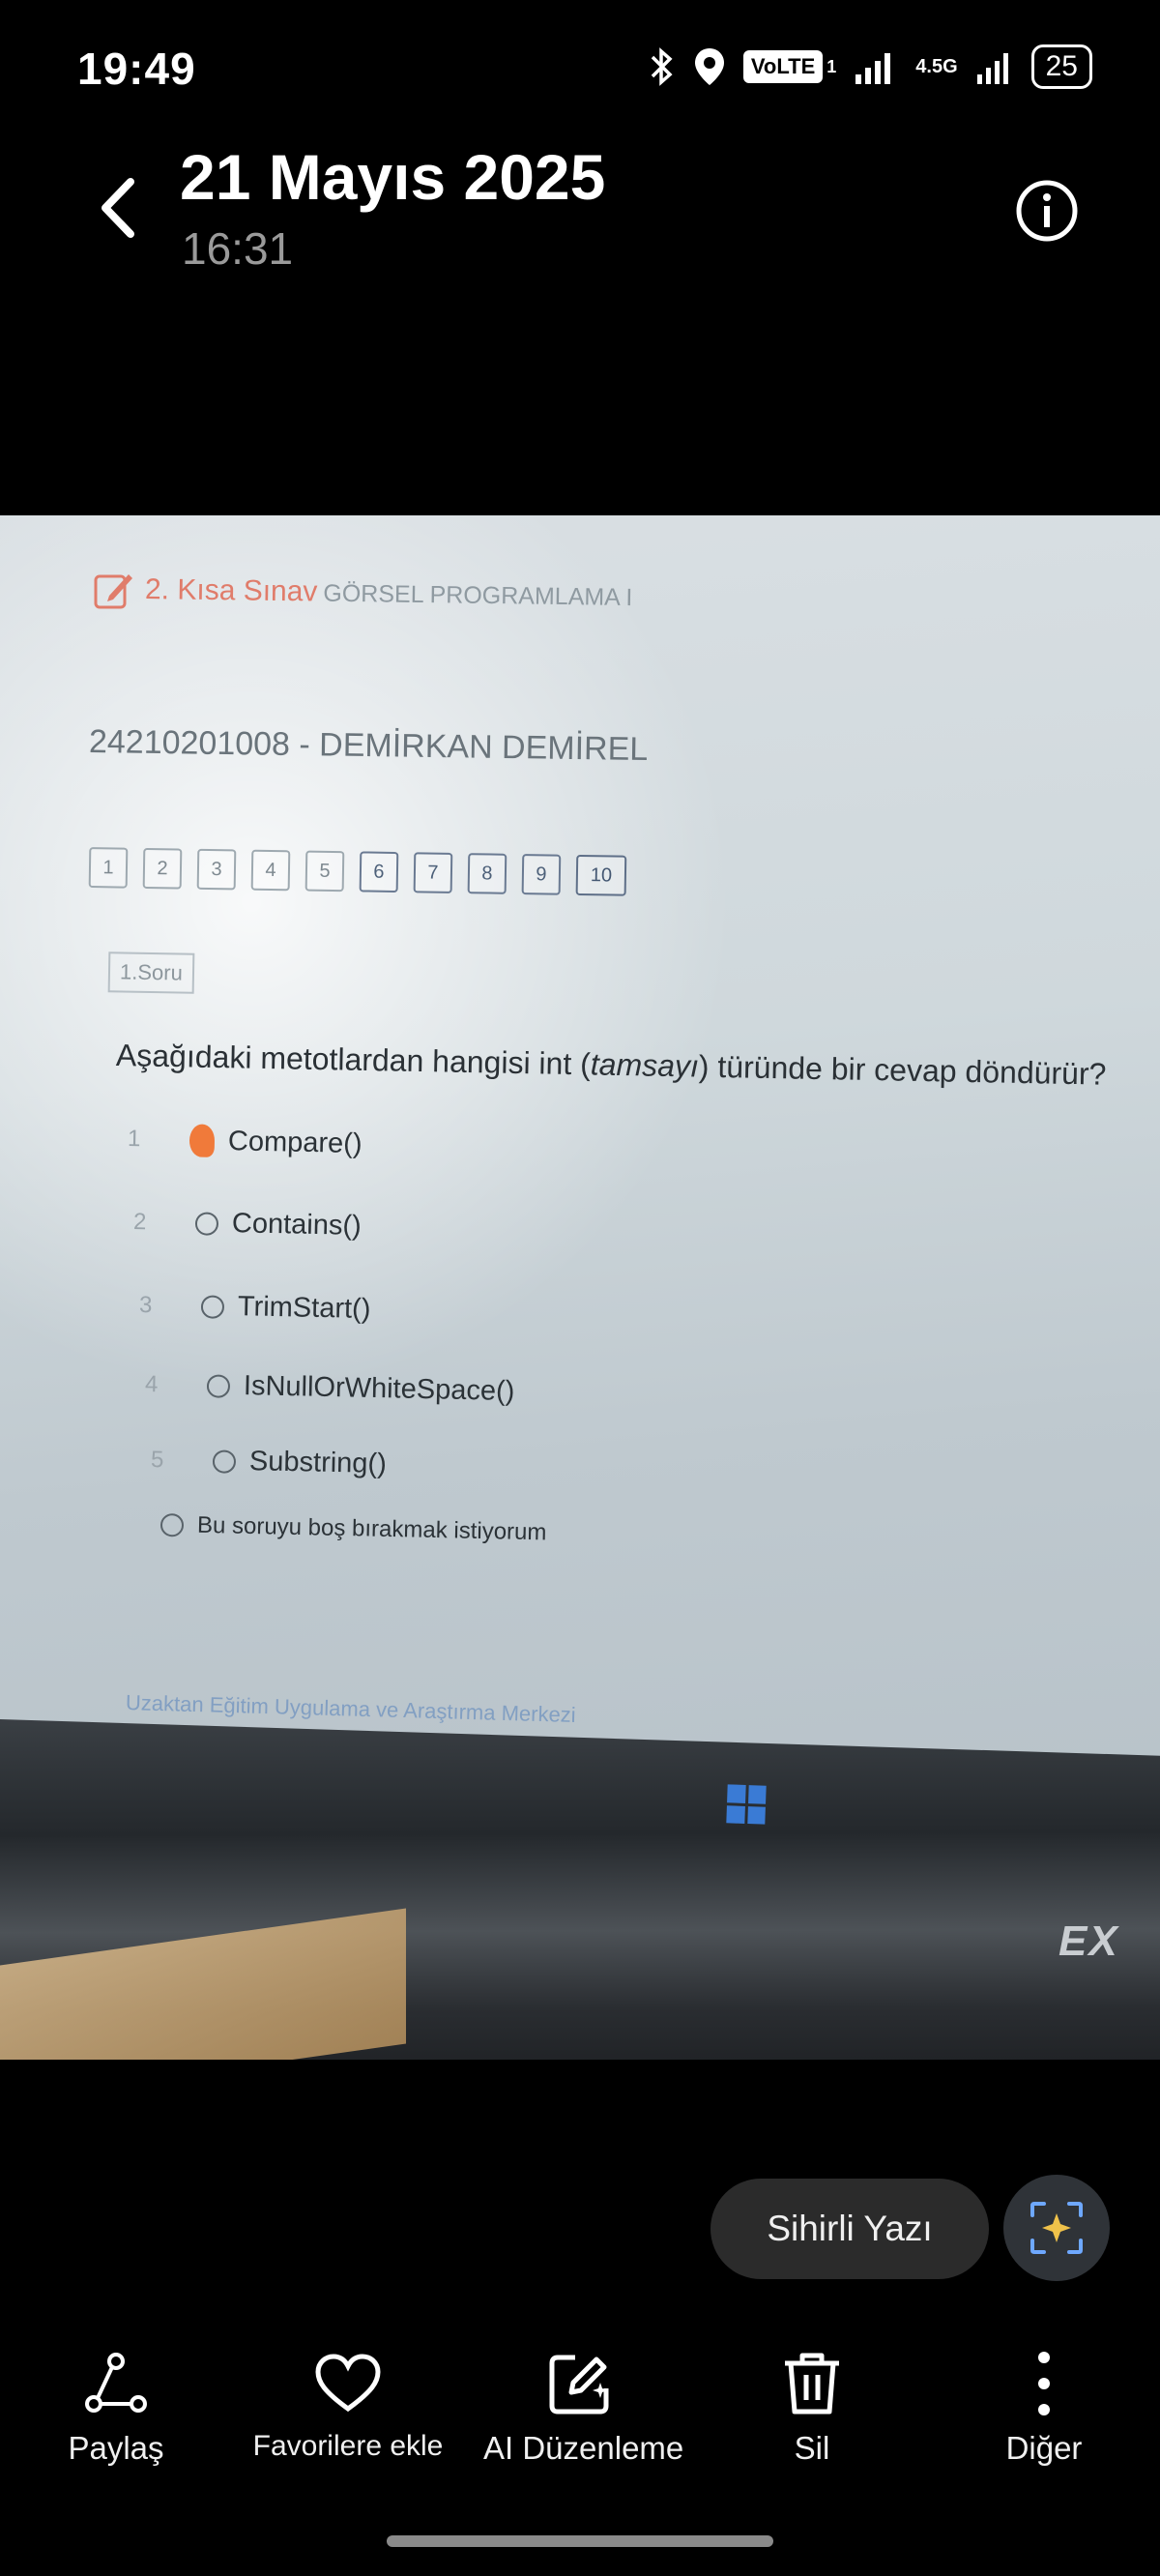  What do you see at coordinates (645, 1065) in the screenshot?
I see `question-text-italic: tamsayı` at bounding box center [645, 1065].